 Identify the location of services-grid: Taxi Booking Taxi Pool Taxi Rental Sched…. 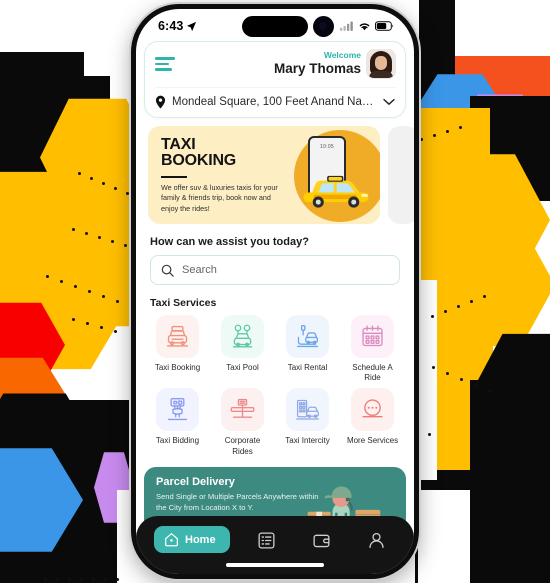
(275, 386).